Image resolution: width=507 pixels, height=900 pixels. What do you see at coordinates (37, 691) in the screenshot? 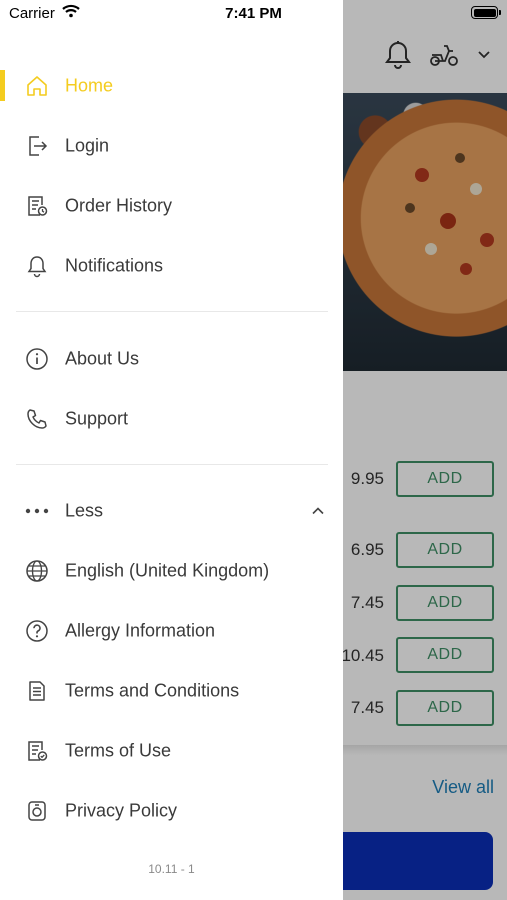
I see `document-icon` at bounding box center [37, 691].